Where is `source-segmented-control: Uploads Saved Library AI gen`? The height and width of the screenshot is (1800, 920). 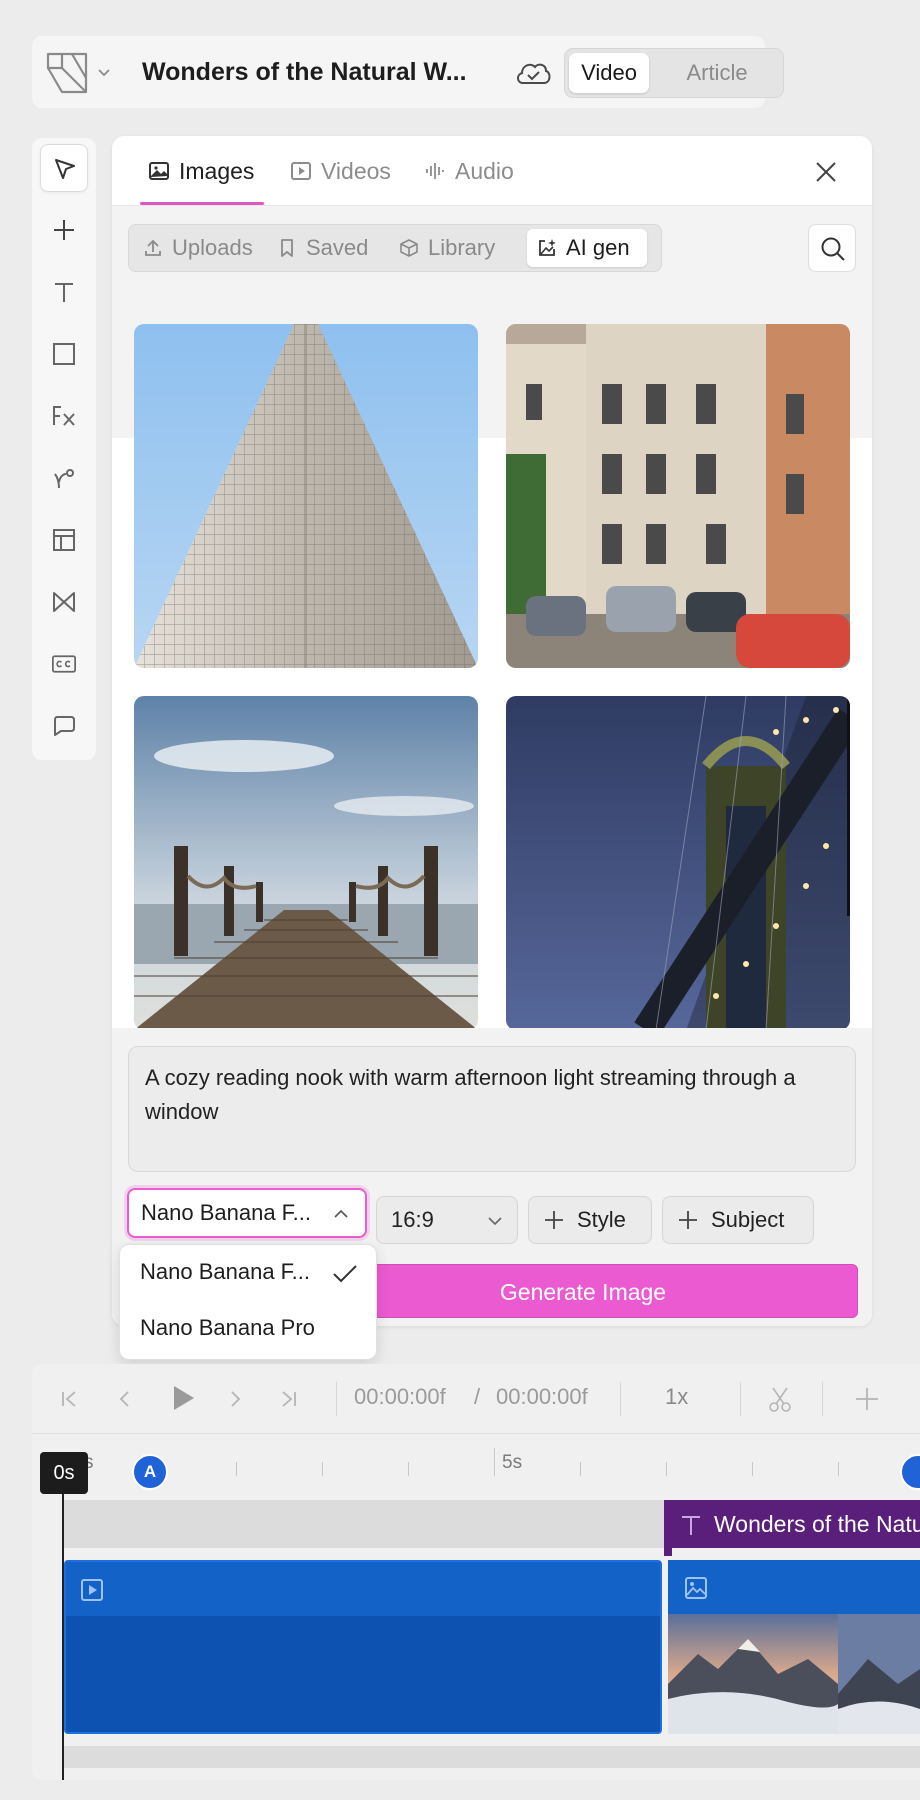 source-segmented-control: Uploads Saved Library AI gen is located at coordinates (395, 248).